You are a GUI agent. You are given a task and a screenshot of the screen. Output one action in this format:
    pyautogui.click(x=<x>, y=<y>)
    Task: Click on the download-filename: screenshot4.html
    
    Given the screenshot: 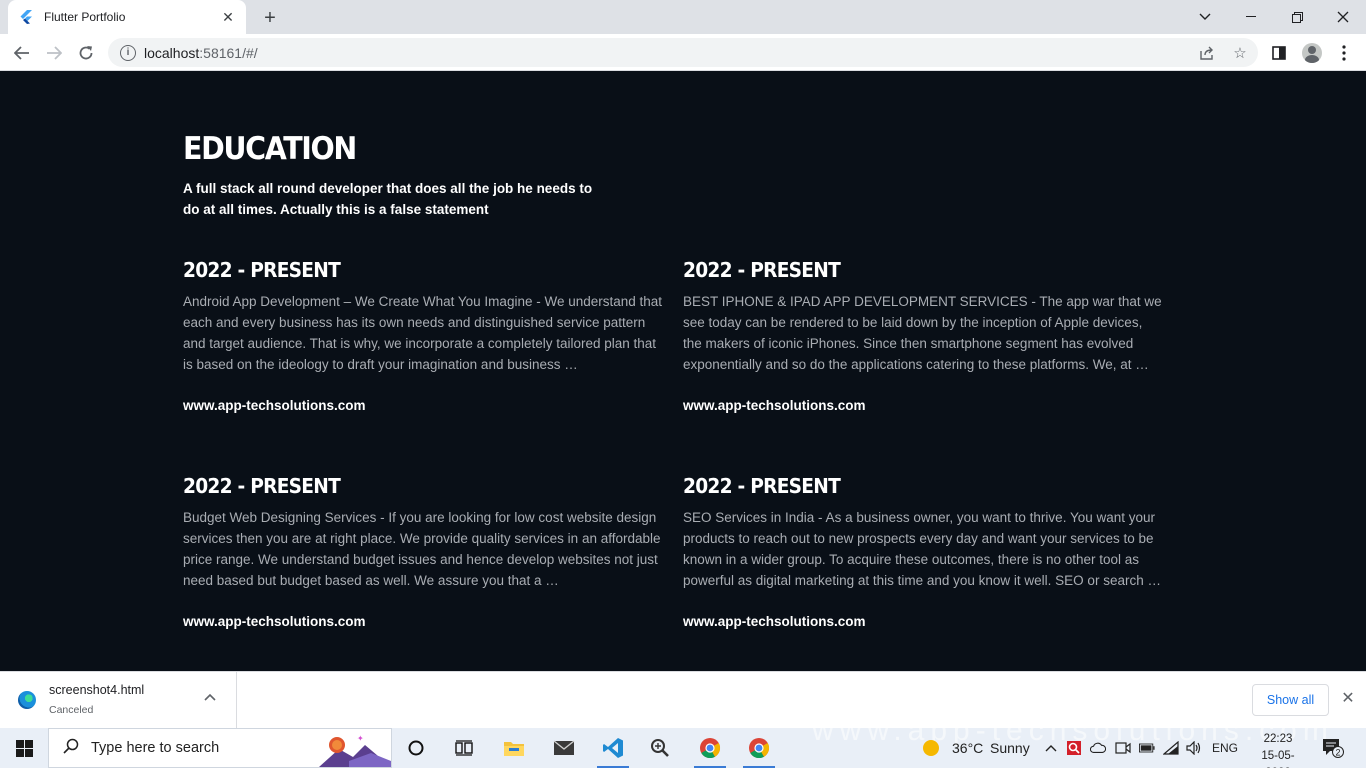 What is the action you would take?
    pyautogui.click(x=97, y=690)
    